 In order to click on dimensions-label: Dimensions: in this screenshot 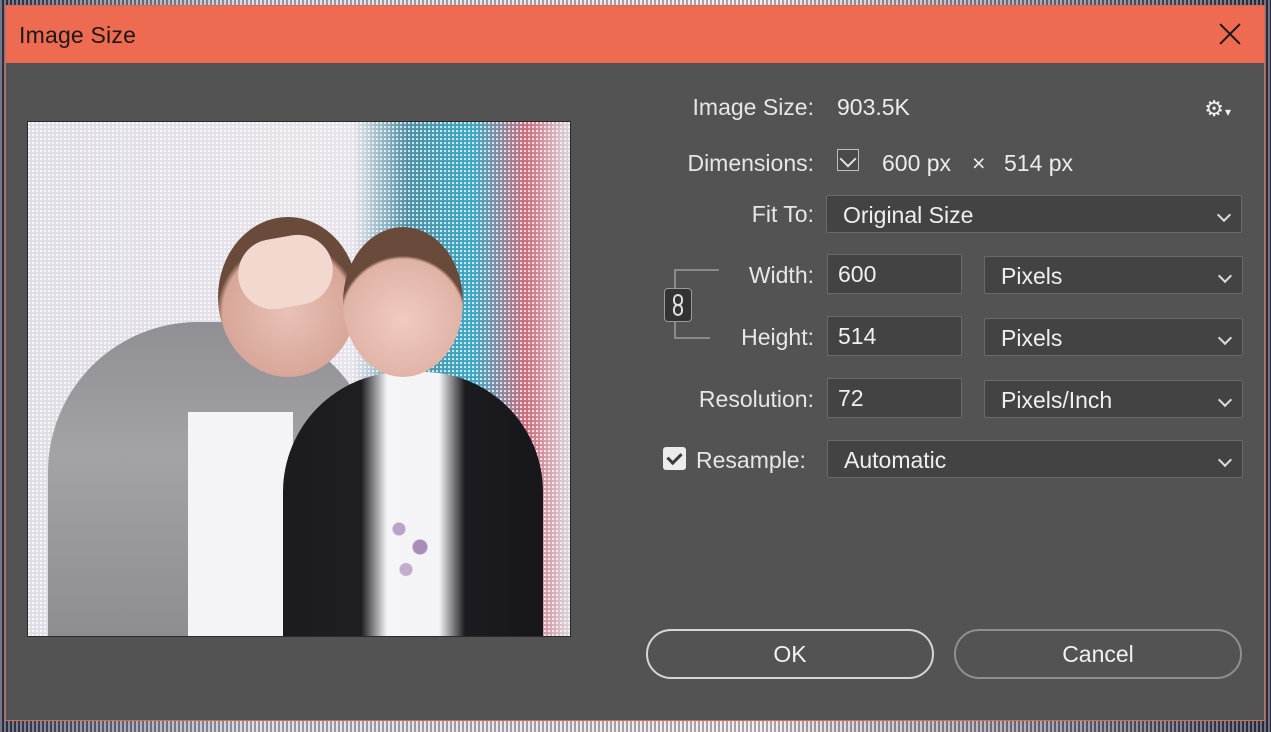, I will do `click(750, 163)`.